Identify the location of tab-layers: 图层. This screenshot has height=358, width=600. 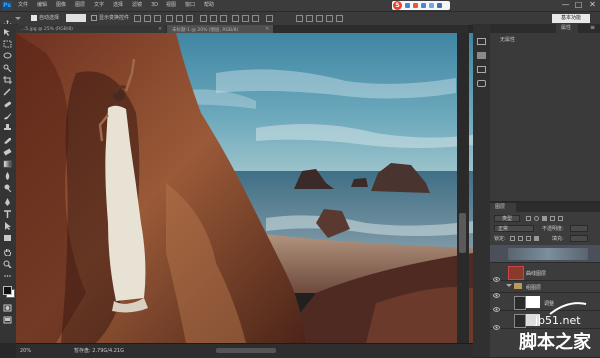
(503, 207).